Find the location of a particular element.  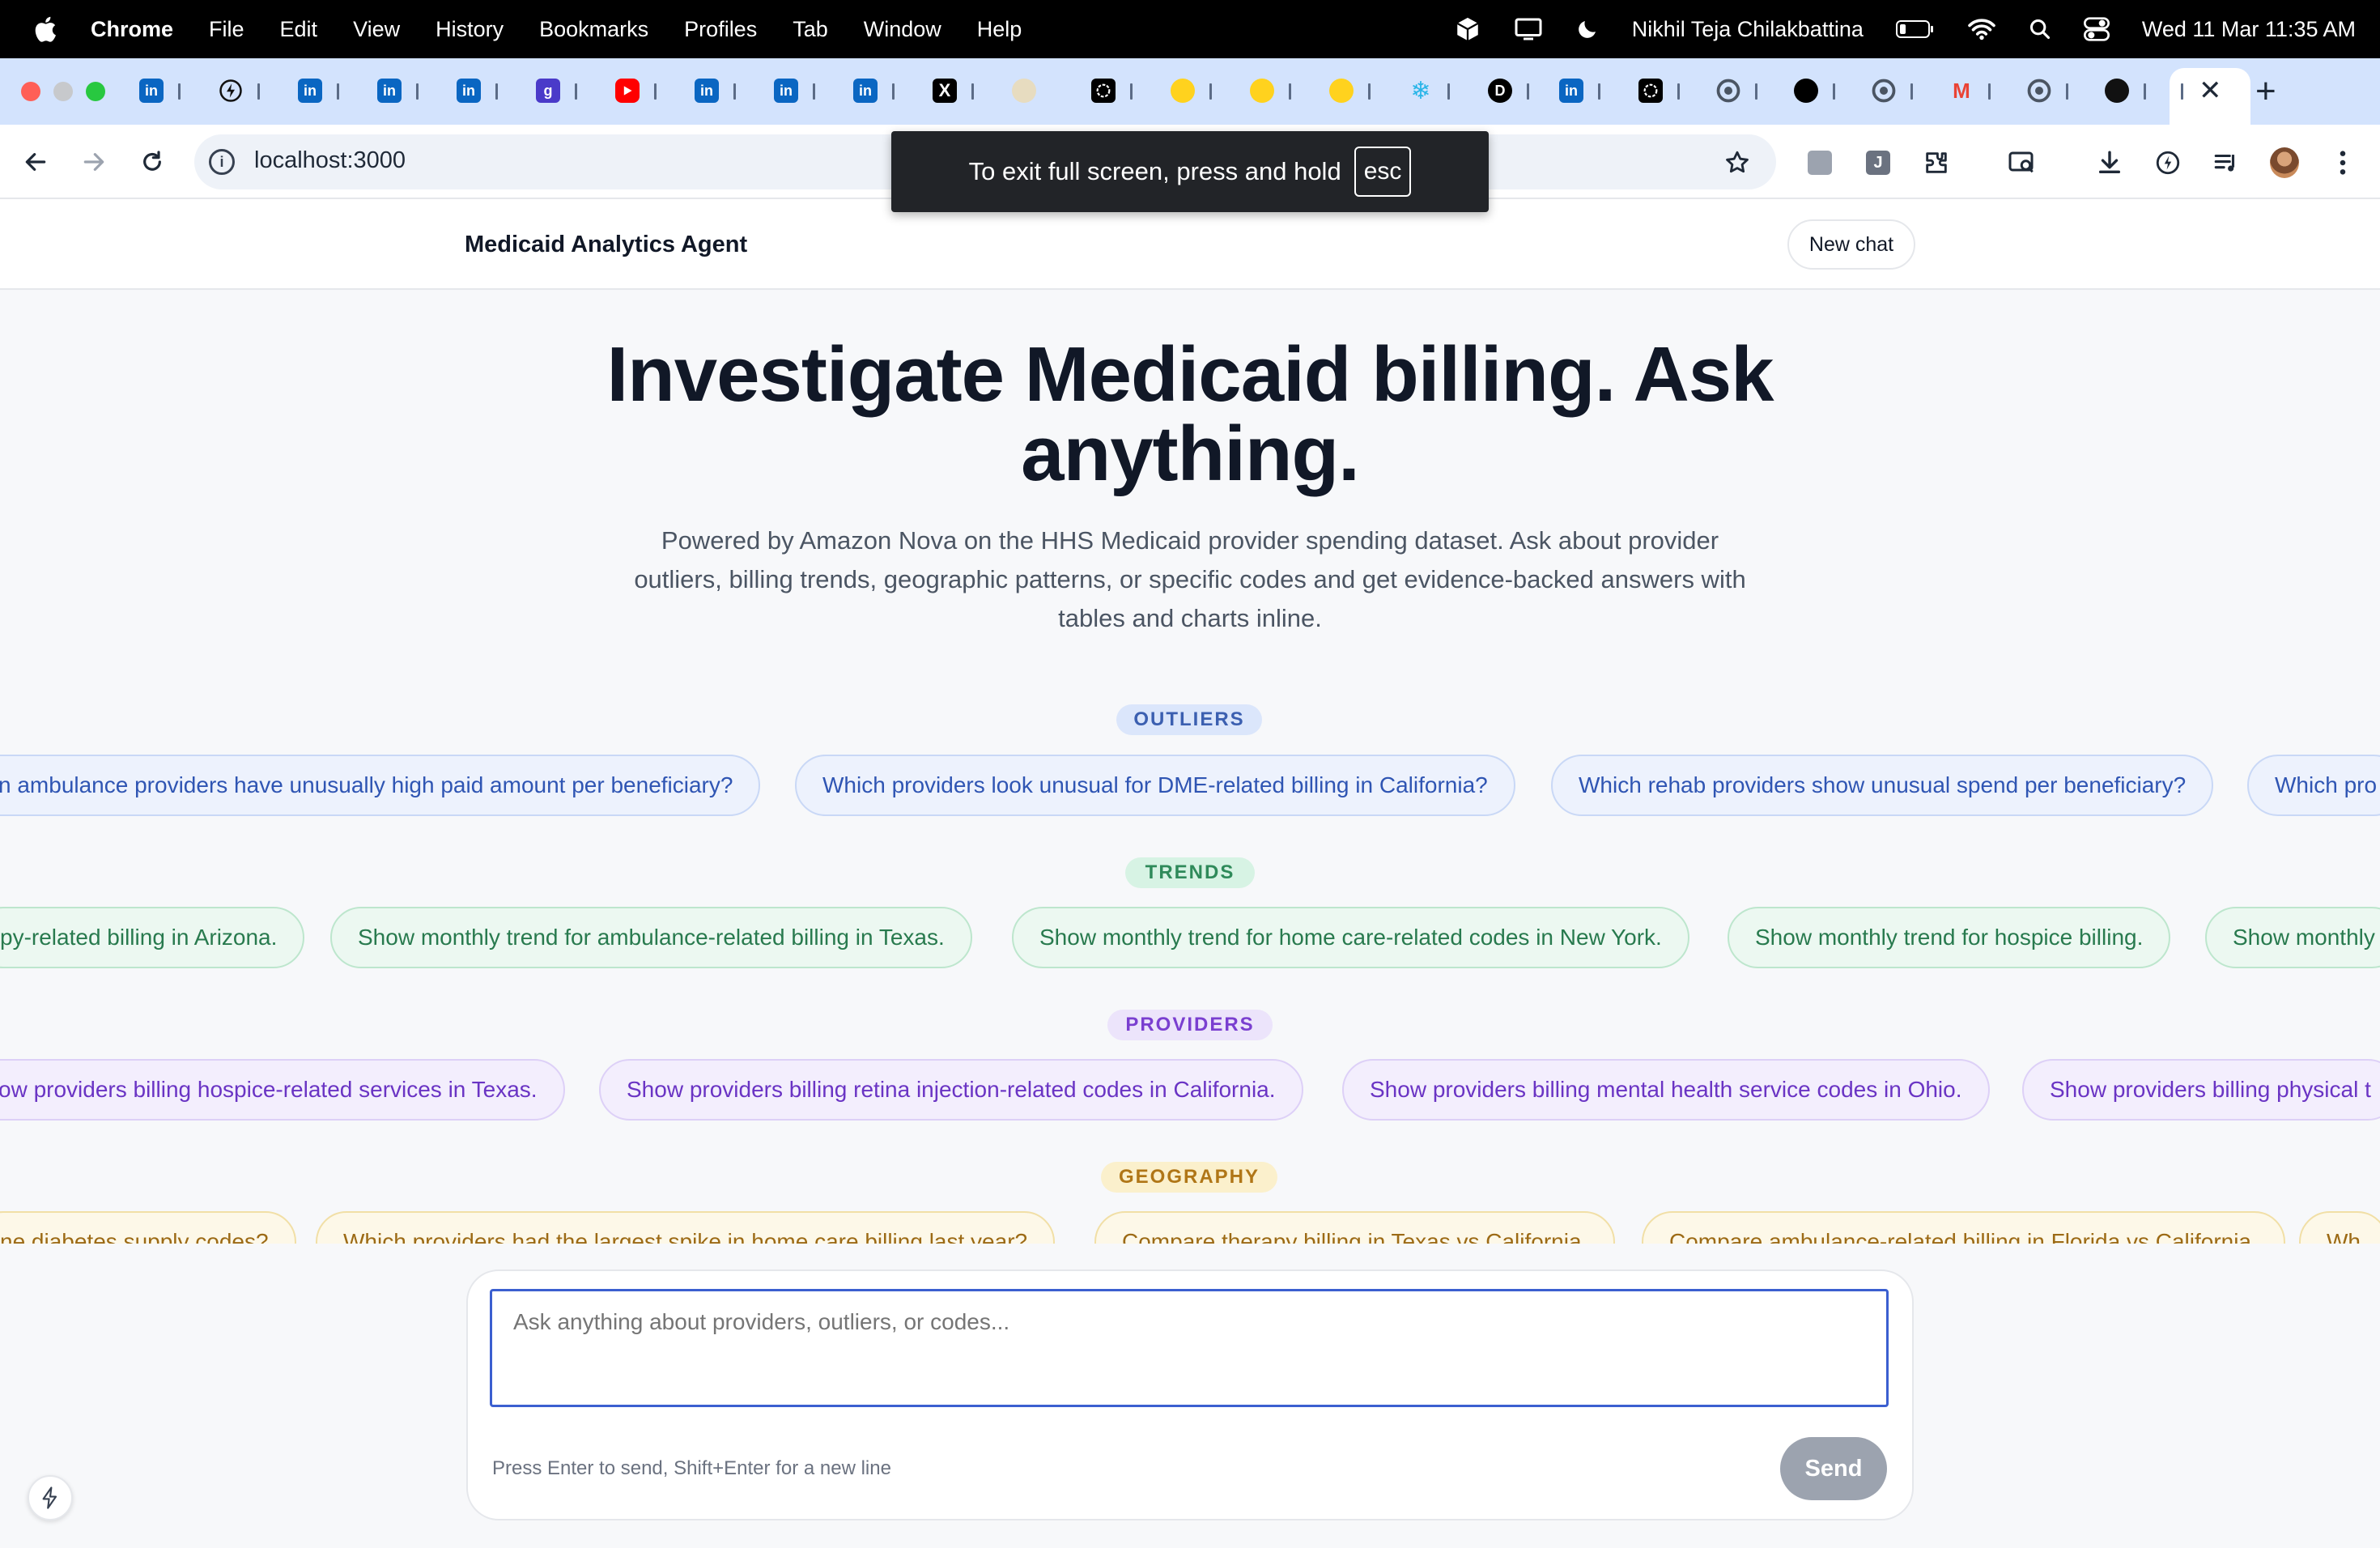

window-minimize-button is located at coordinates (63, 92).